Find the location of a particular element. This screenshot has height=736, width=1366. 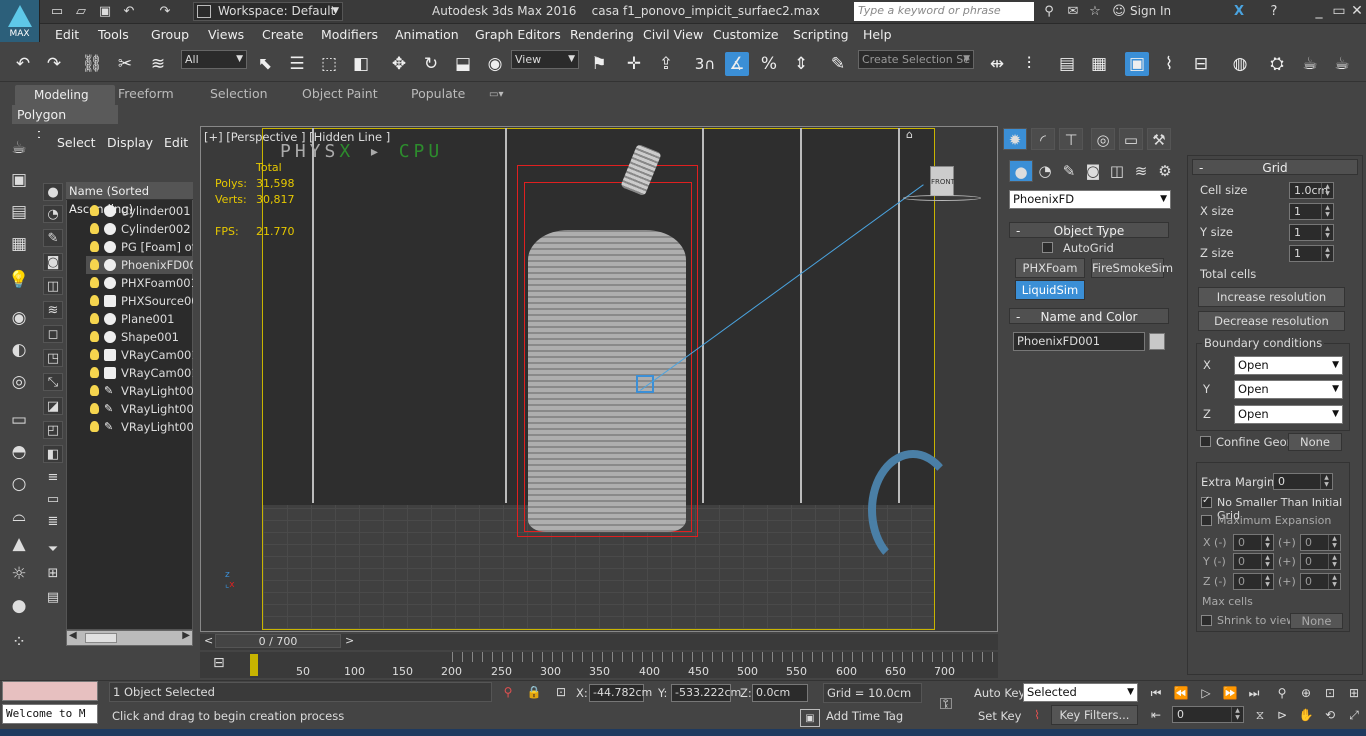

display-lights-icon: ✎ is located at coordinates (53, 238).